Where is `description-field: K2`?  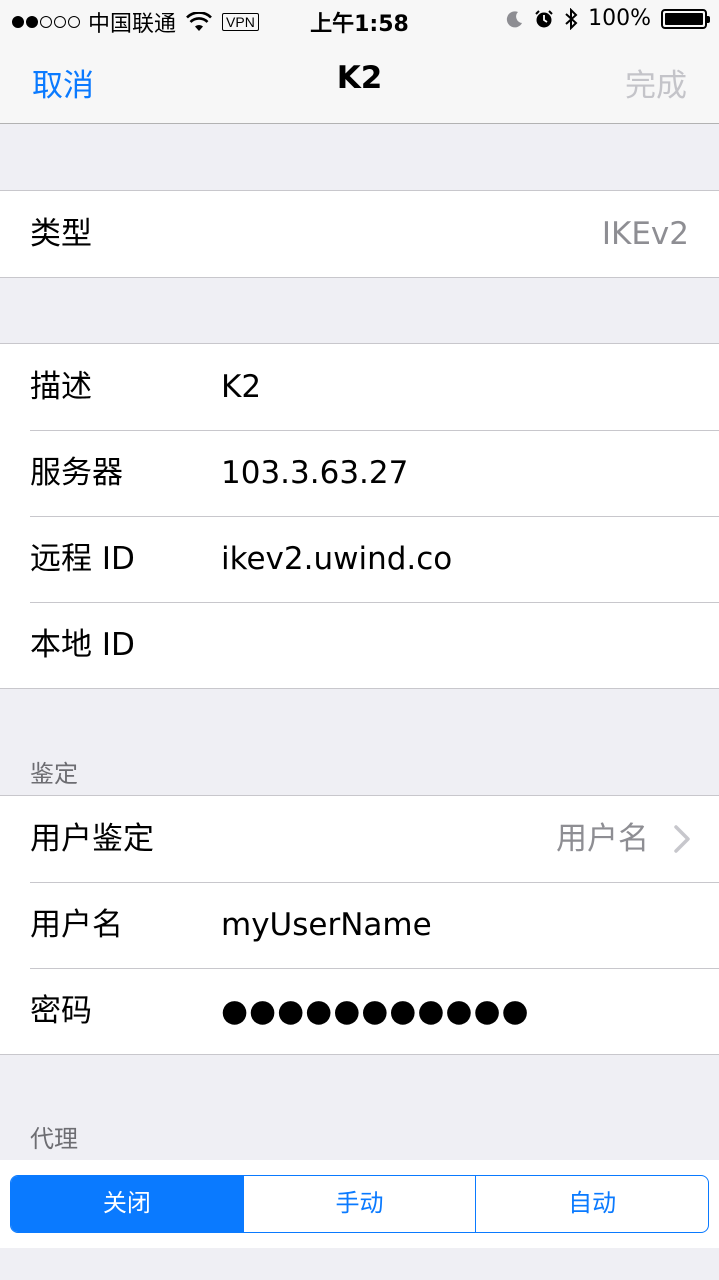
description-field: K2 is located at coordinates (241, 387).